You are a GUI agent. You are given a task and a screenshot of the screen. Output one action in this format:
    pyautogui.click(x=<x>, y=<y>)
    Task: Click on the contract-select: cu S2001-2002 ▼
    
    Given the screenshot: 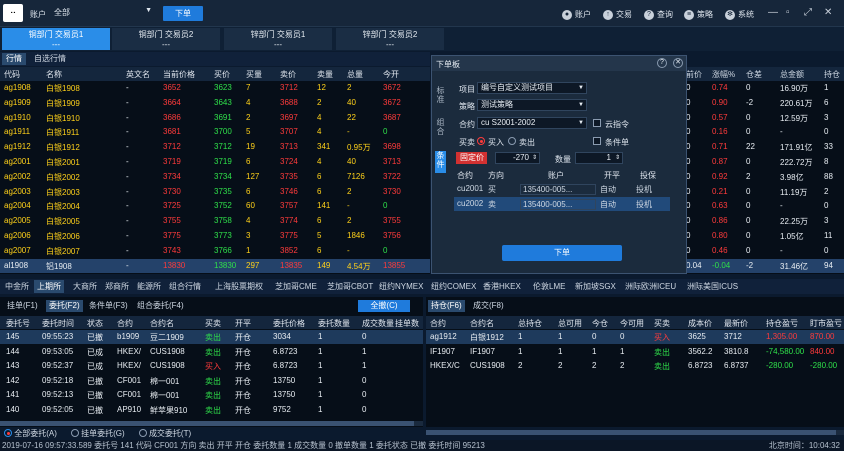 What is the action you would take?
    pyautogui.click(x=532, y=123)
    